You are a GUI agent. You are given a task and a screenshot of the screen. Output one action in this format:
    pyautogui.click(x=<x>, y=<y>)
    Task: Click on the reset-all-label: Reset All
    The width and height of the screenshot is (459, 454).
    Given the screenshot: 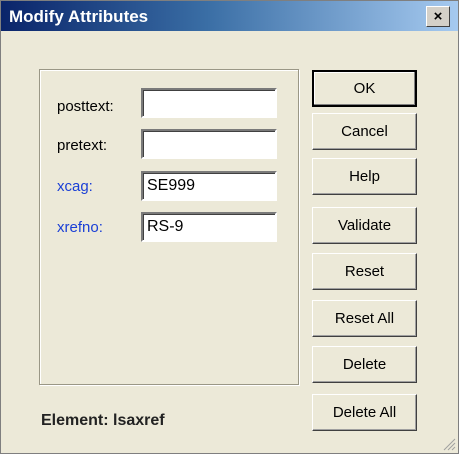 What is the action you would take?
    pyautogui.click(x=364, y=318)
    